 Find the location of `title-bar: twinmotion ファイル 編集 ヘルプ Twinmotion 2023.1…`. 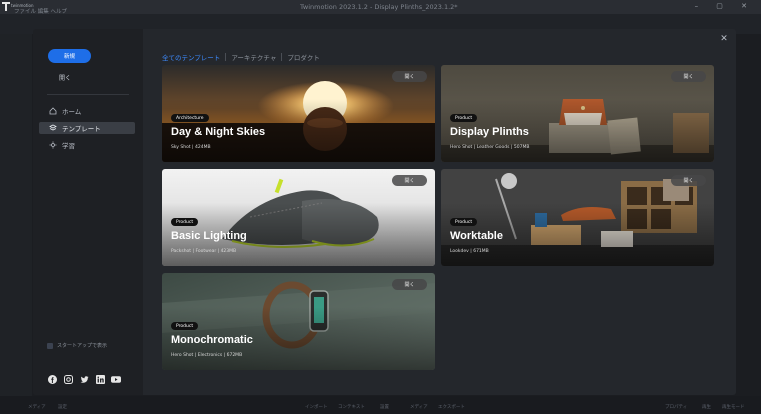

title-bar: twinmotion ファイル 編集 ヘルプ Twinmotion 2023.1… is located at coordinates (380, 7).